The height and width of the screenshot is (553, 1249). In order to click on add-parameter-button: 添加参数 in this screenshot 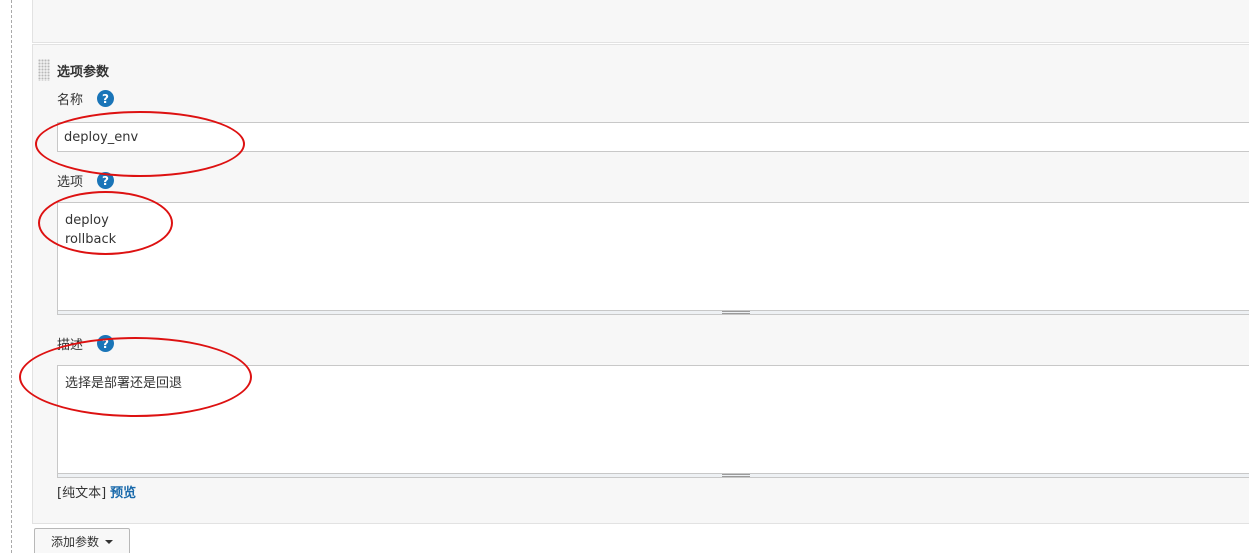, I will do `click(82, 540)`.